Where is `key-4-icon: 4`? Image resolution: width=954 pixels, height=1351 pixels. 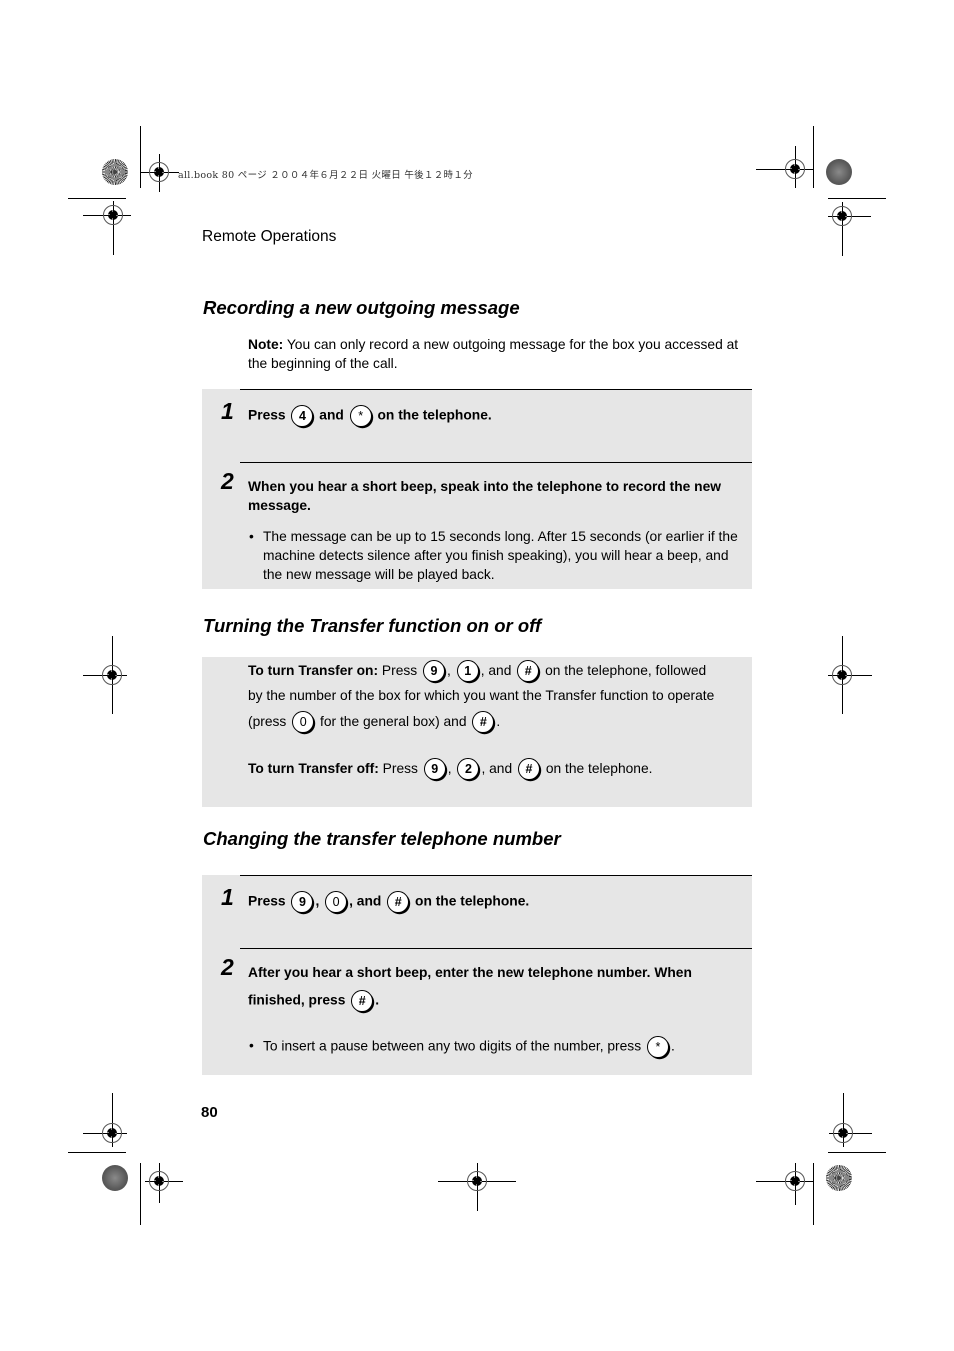
key-4-icon: 4 is located at coordinates (302, 416).